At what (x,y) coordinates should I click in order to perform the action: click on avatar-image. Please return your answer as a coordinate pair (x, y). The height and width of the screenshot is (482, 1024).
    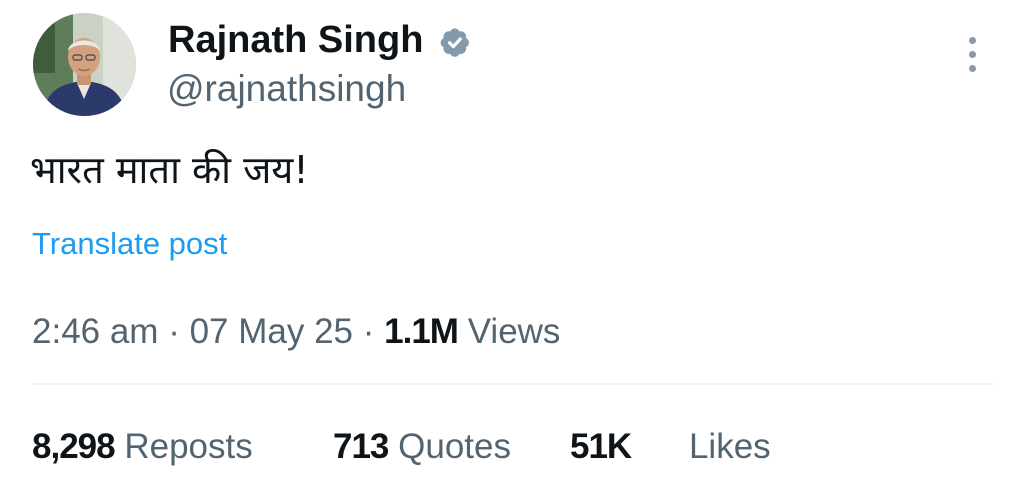
    Looking at the image, I should click on (84, 64).